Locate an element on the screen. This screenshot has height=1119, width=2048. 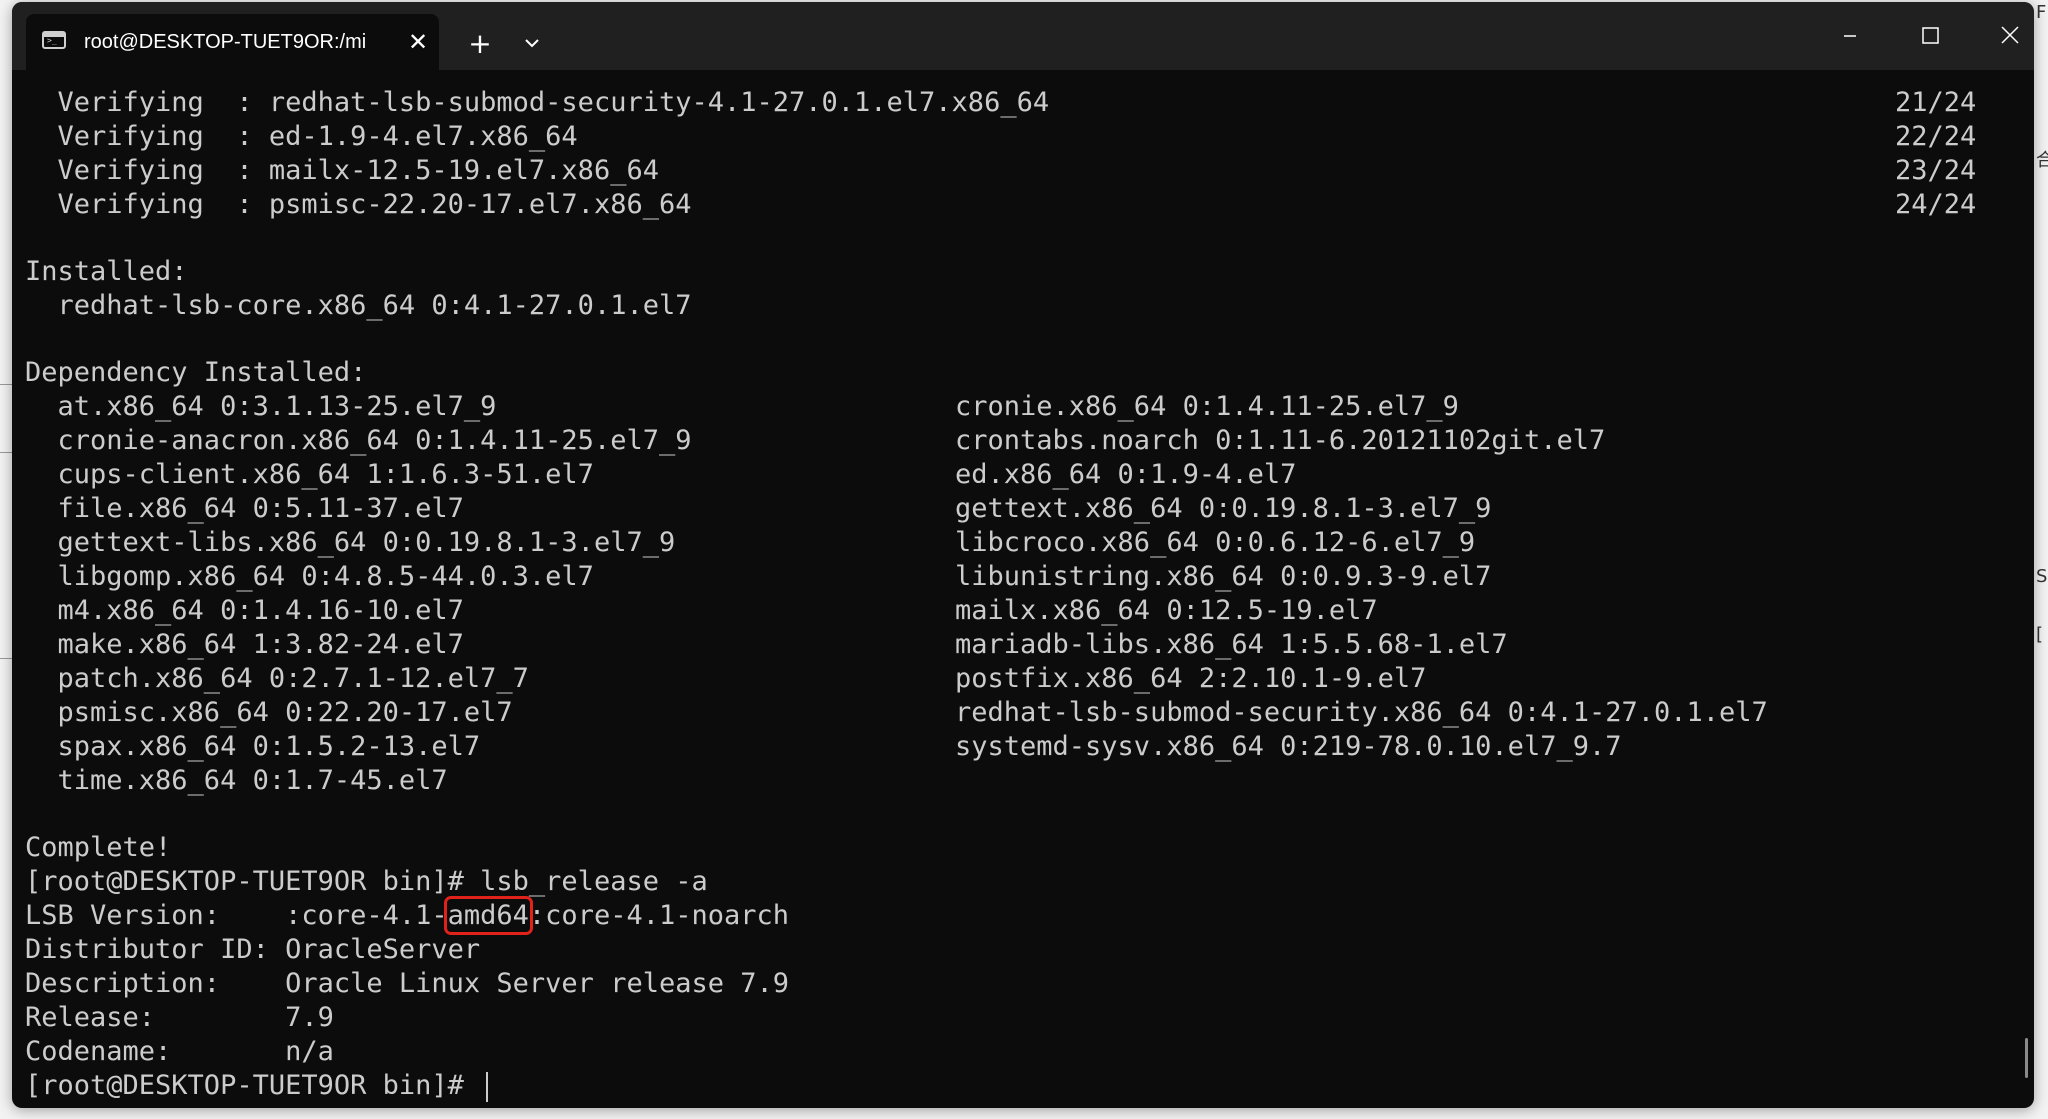
distributor-line: Distributor ID: OracleServer is located at coordinates (253, 949).